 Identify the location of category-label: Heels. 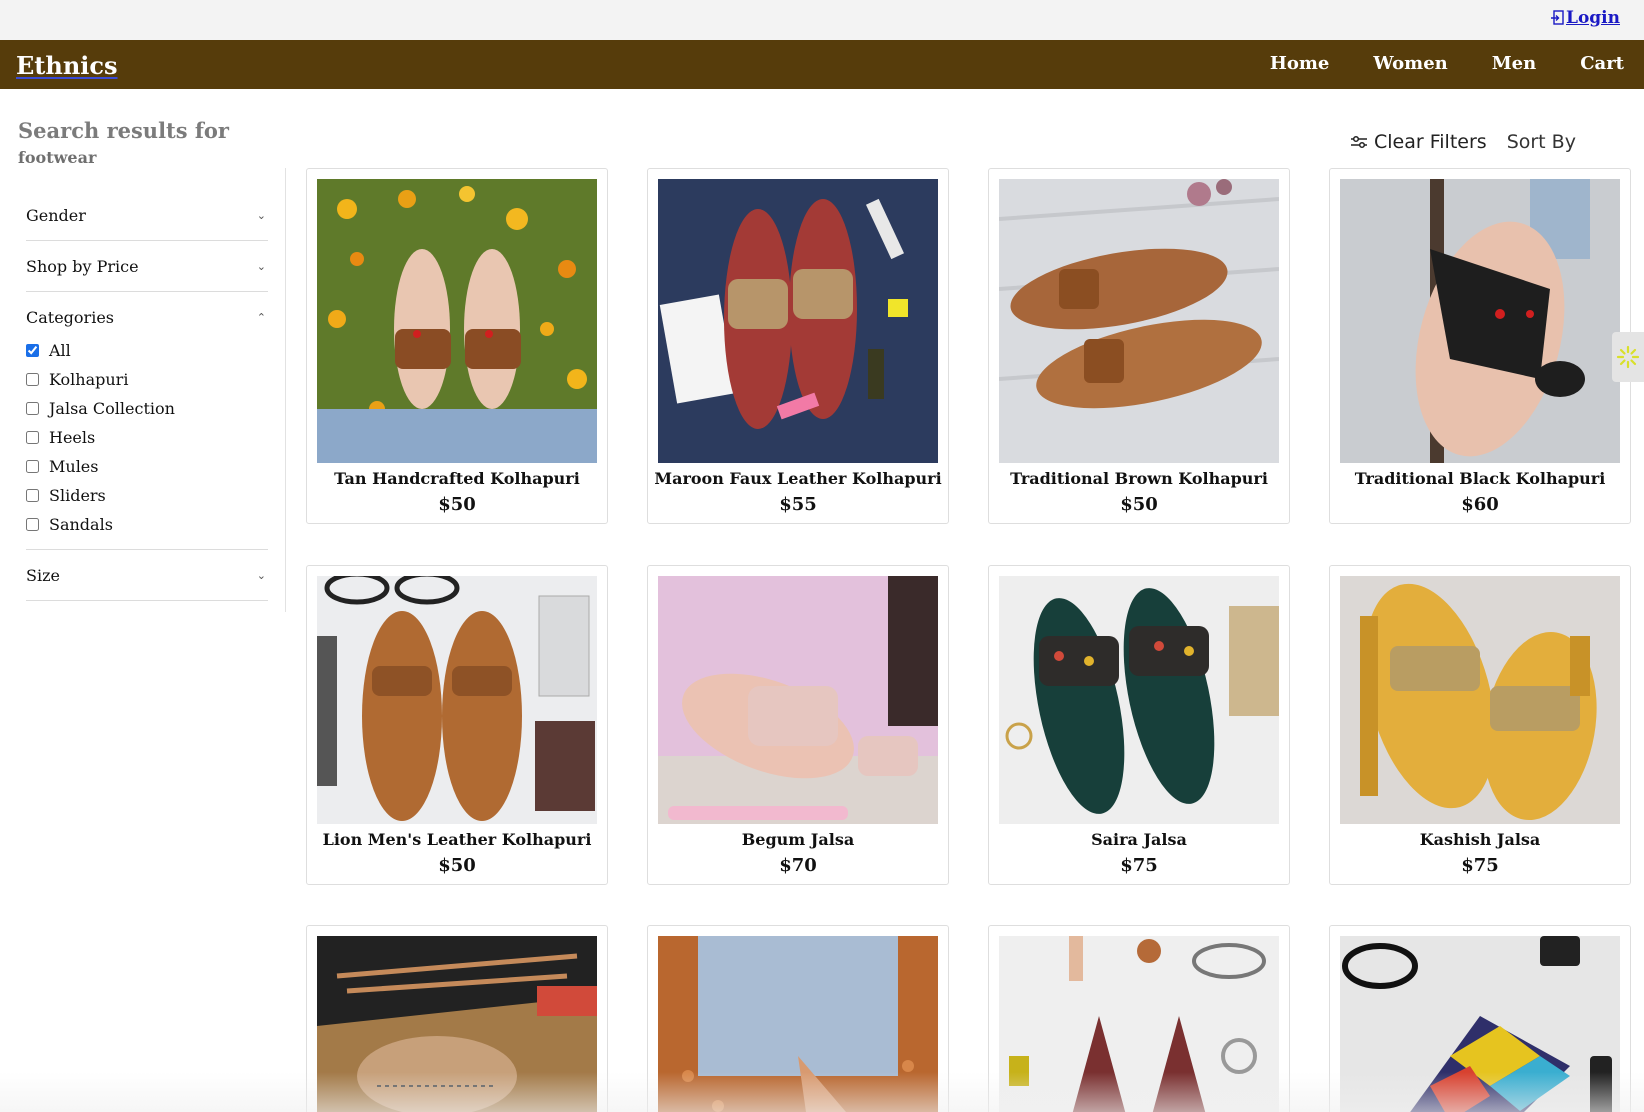
(72, 437).